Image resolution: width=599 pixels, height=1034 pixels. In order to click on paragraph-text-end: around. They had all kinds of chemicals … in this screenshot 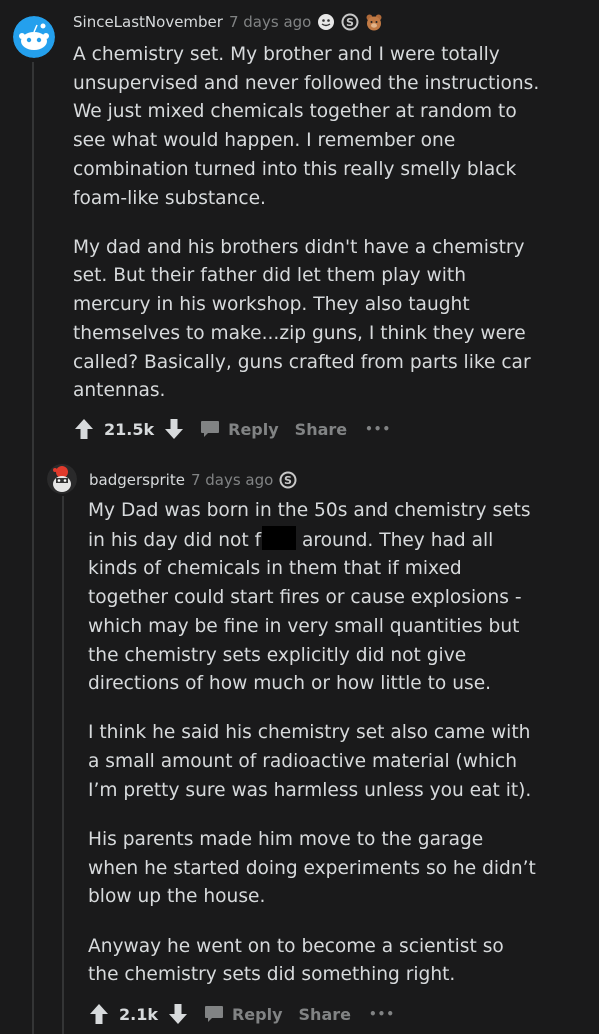, I will do `click(305, 612)`.